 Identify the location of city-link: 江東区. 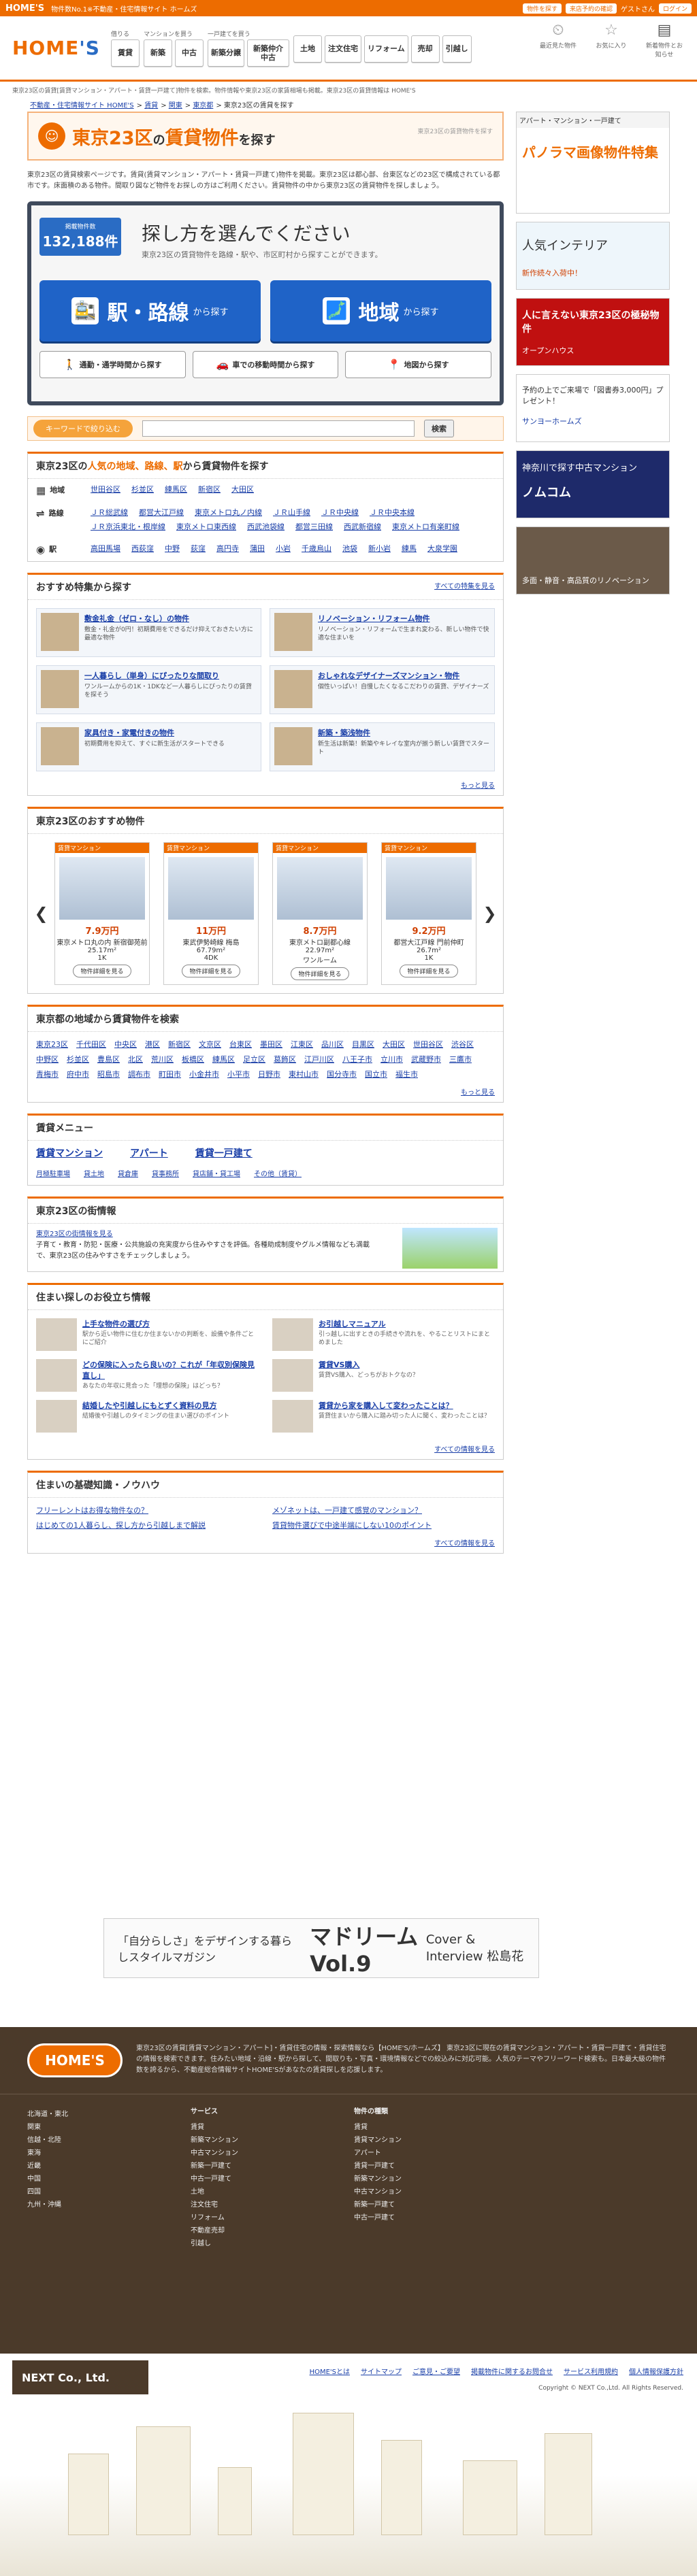
(302, 1044).